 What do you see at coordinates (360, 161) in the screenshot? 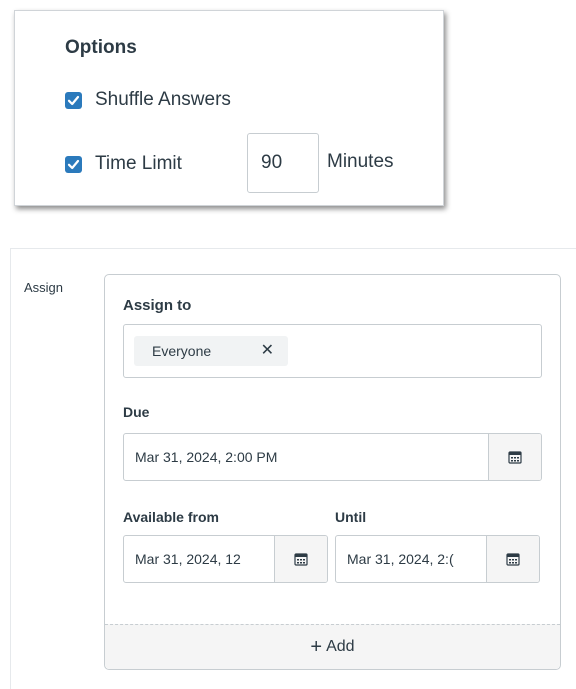
I see `minutes-label: Minutes` at bounding box center [360, 161].